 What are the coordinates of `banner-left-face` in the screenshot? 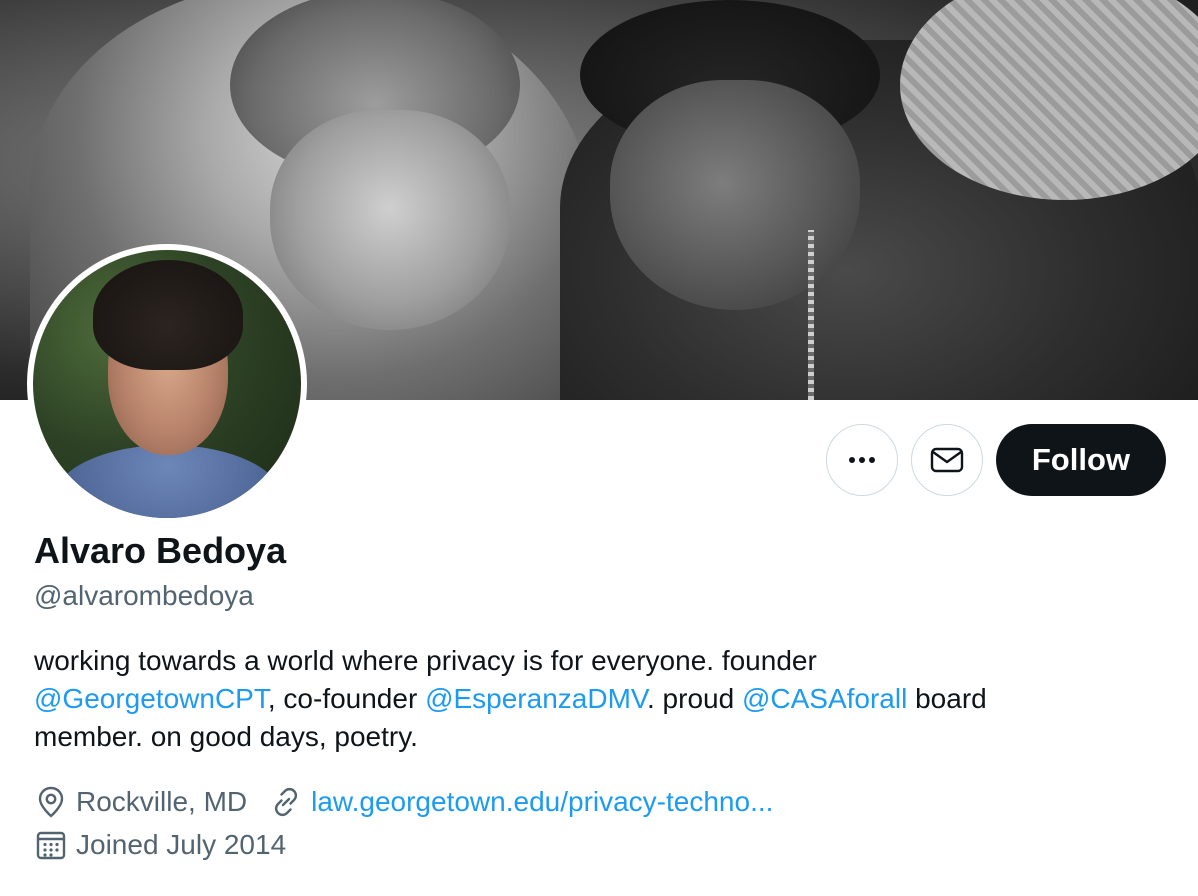 It's located at (390, 220).